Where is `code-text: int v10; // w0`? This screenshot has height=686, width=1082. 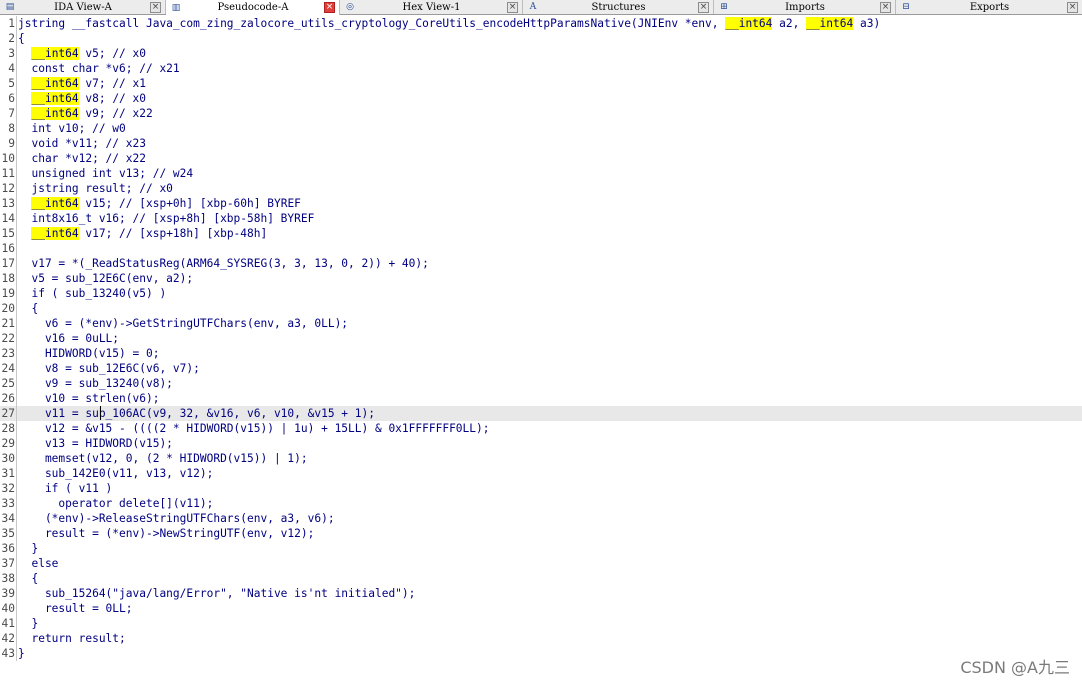 code-text: int v10; // w0 is located at coordinates (71, 128).